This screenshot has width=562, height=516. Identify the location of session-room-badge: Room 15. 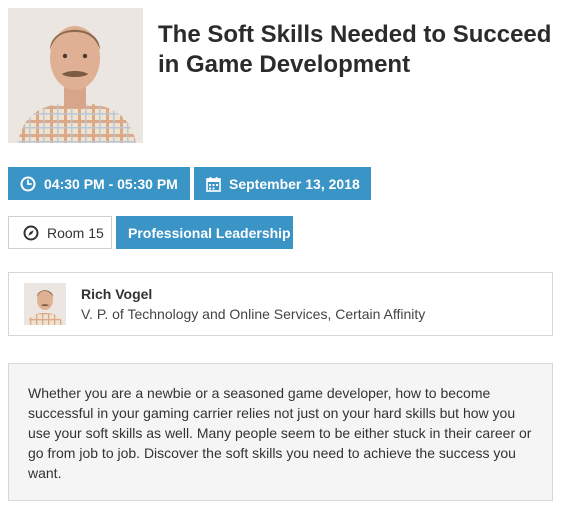
(60, 232).